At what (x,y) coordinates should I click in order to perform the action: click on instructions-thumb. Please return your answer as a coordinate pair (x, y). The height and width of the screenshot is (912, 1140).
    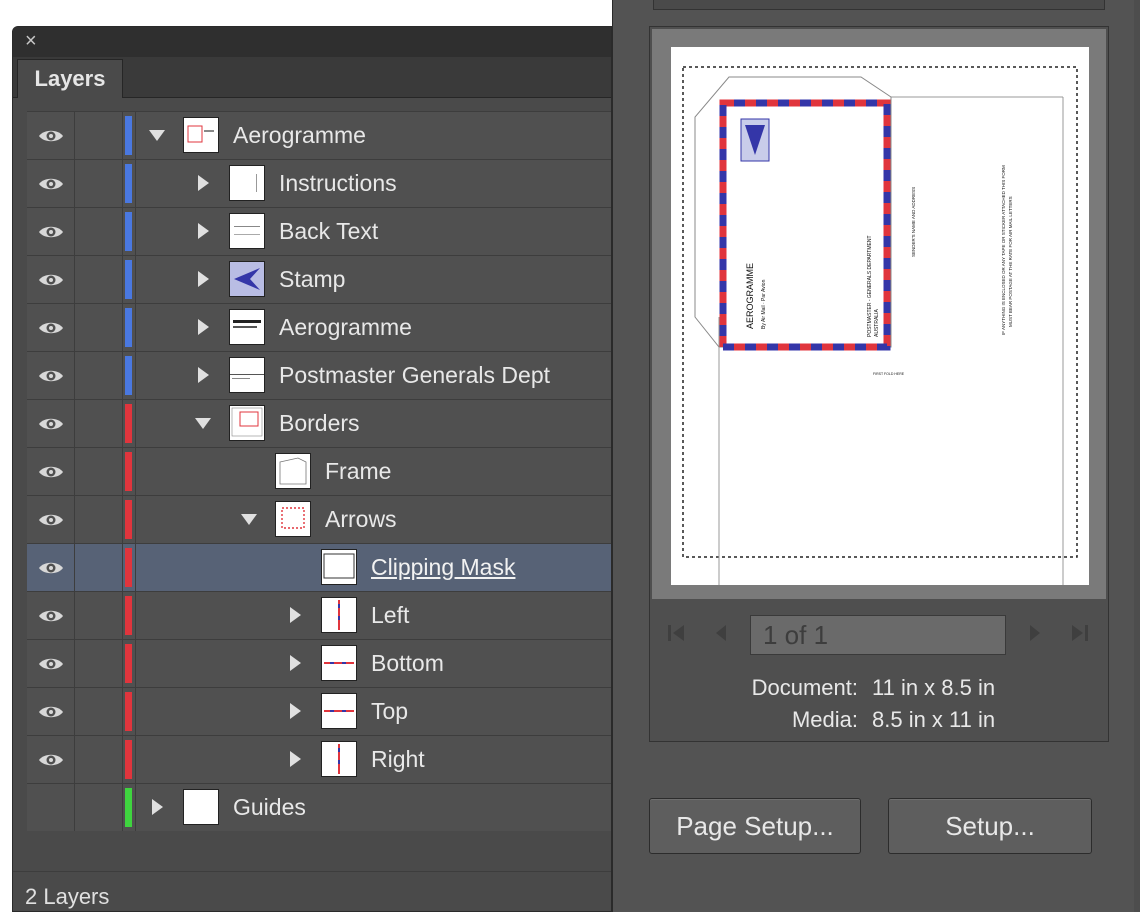
    Looking at the image, I should click on (247, 183).